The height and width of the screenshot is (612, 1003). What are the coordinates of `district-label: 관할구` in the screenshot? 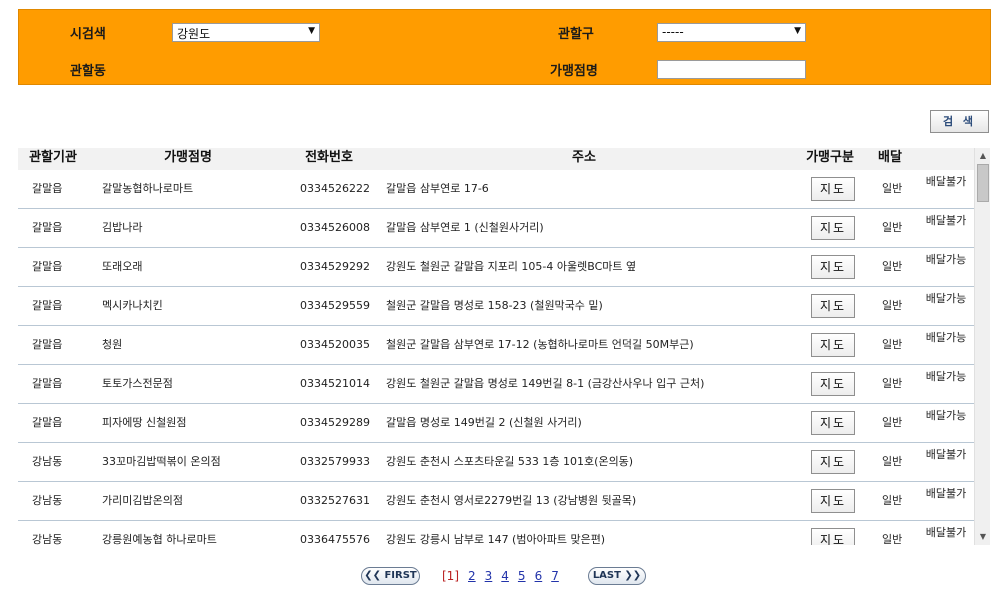 It's located at (576, 34).